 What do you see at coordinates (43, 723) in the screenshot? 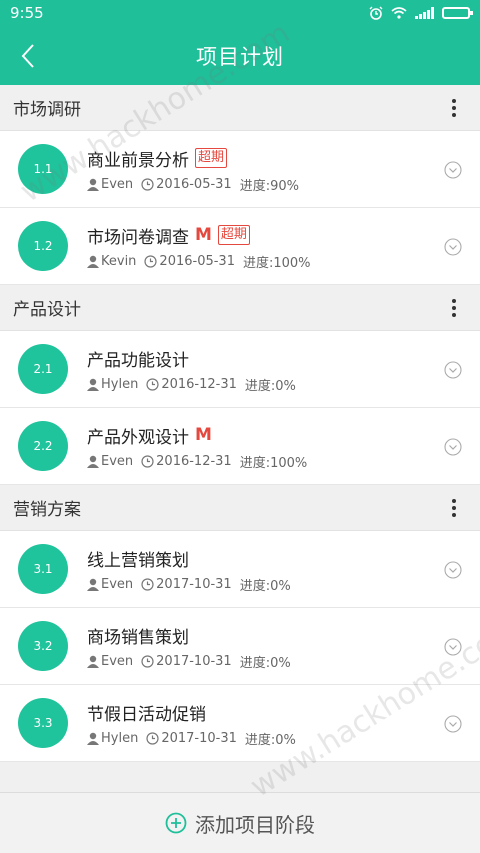
I see `task-number-badge: 3.3` at bounding box center [43, 723].